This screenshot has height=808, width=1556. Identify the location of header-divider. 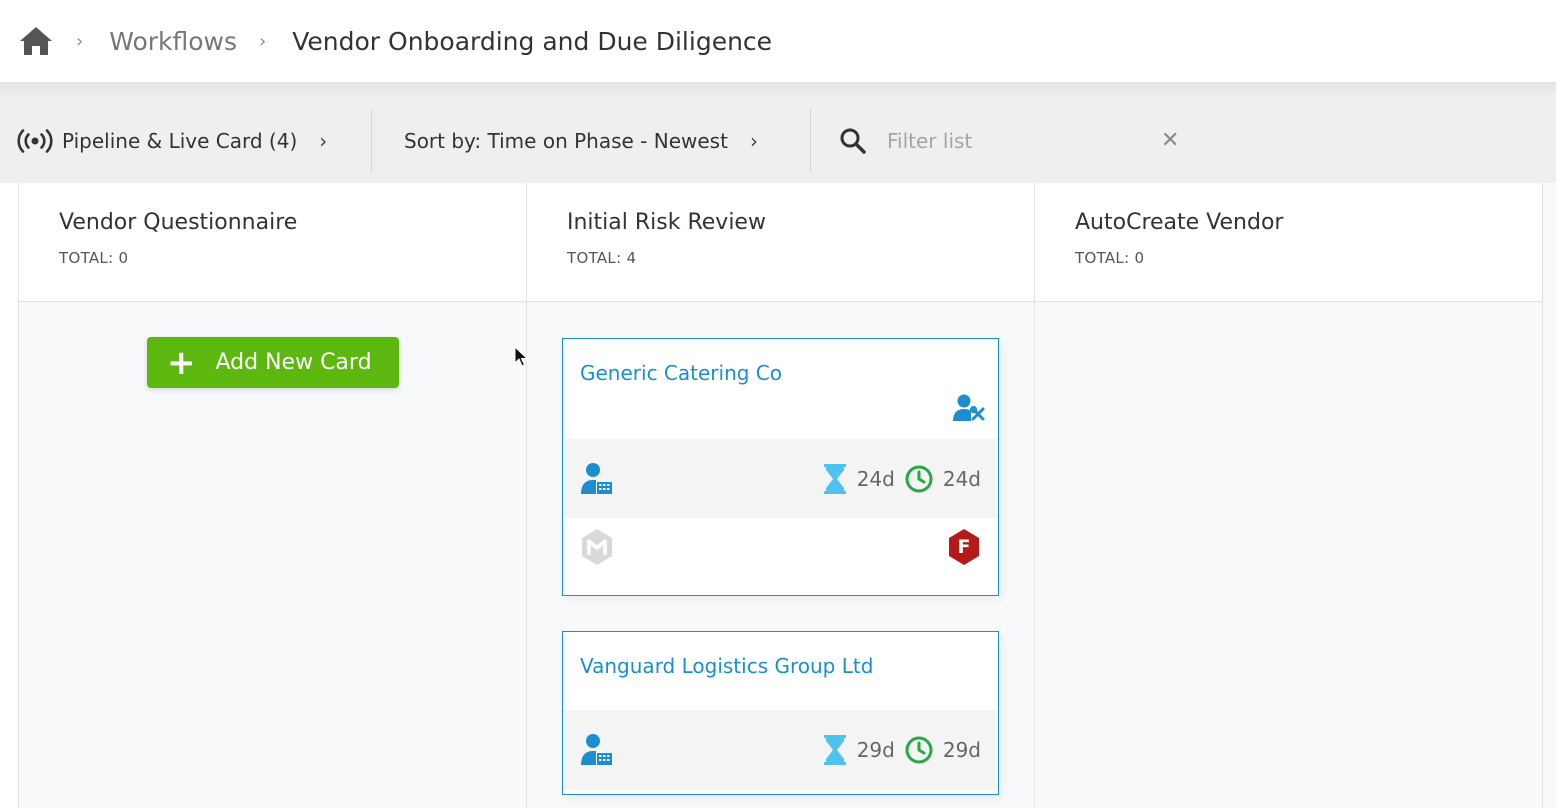
(778, 90).